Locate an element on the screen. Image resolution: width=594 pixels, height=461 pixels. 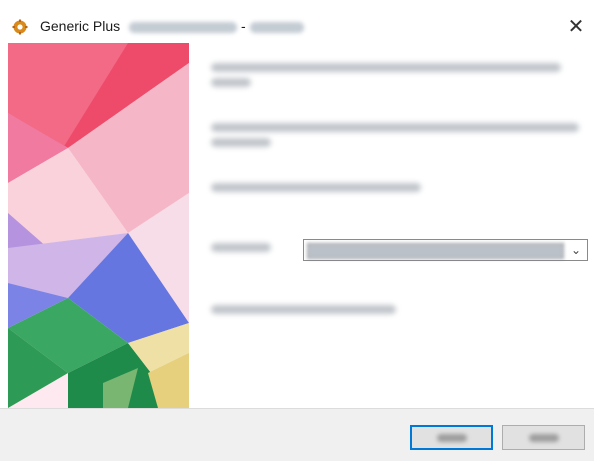
redacted-instruction-text is located at coordinates (316, 187).